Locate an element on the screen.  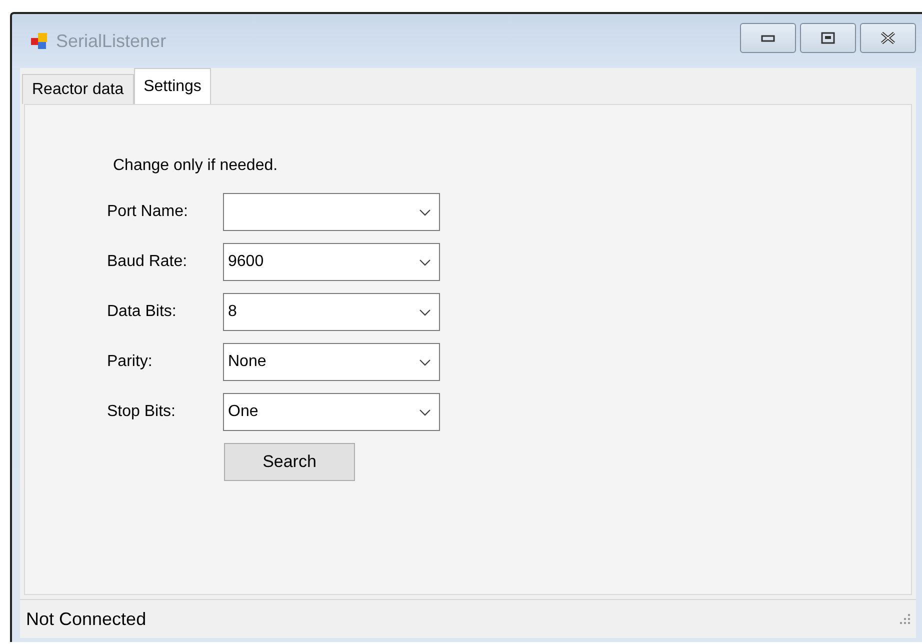
resize-grip-icon is located at coordinates (905, 619).